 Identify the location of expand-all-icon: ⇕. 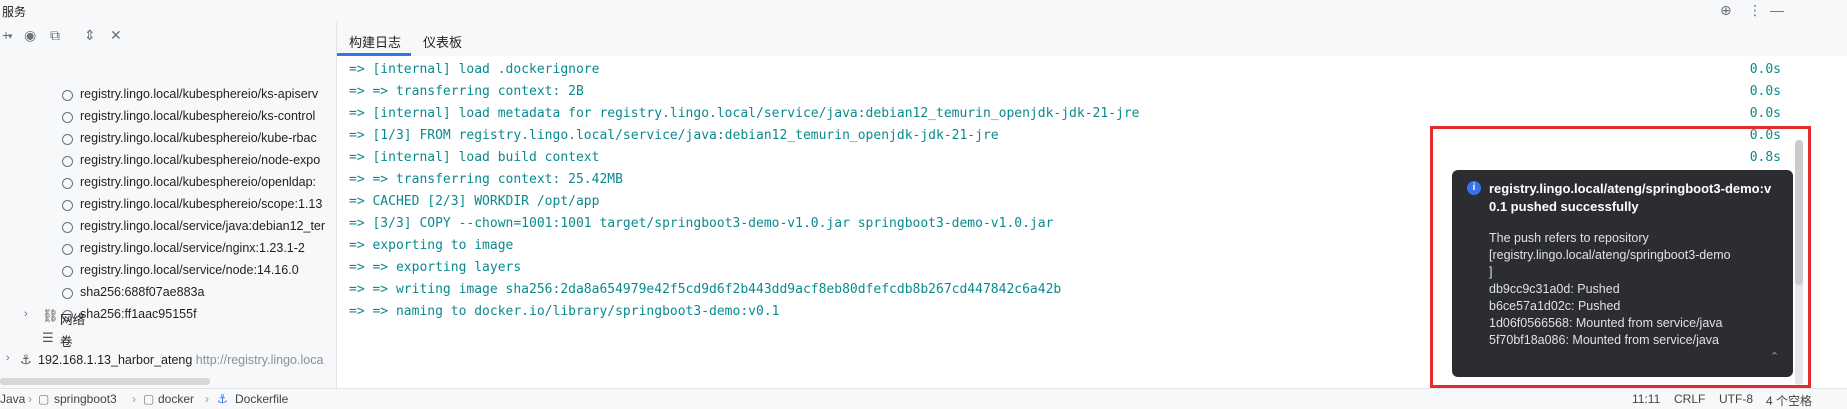
(90, 35).